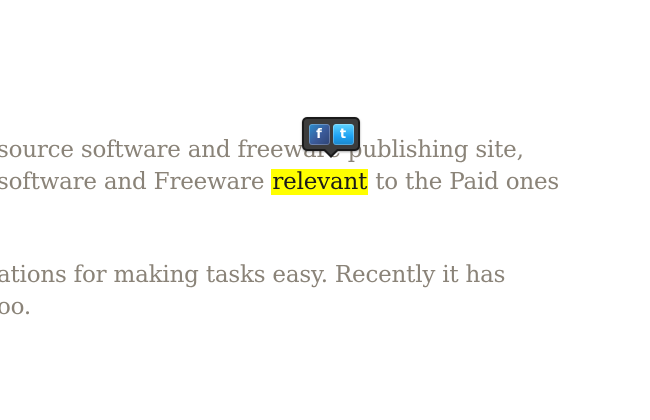 The height and width of the screenshot is (420, 650). Describe the element at coordinates (464, 182) in the screenshot. I see `article-text: to the Paid ones` at that location.